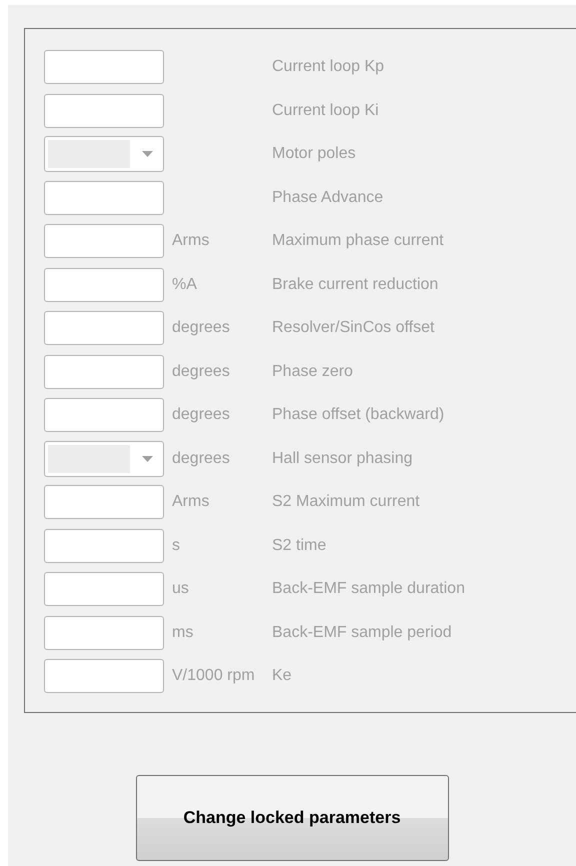  What do you see at coordinates (358, 415) in the screenshot?
I see `field-label: Phase offset (backward)` at bounding box center [358, 415].